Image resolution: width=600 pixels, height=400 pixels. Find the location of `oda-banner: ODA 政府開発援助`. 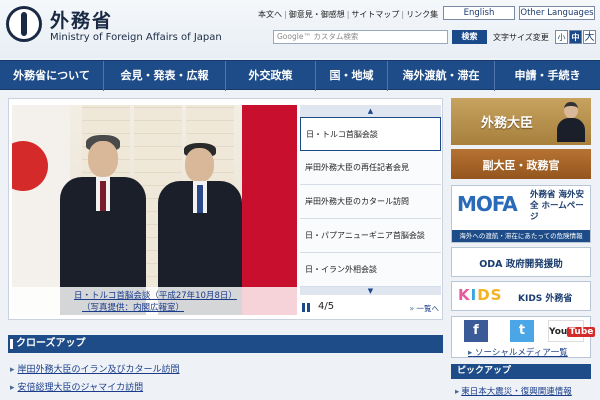

oda-banner: ODA 政府開発援助 is located at coordinates (521, 262).